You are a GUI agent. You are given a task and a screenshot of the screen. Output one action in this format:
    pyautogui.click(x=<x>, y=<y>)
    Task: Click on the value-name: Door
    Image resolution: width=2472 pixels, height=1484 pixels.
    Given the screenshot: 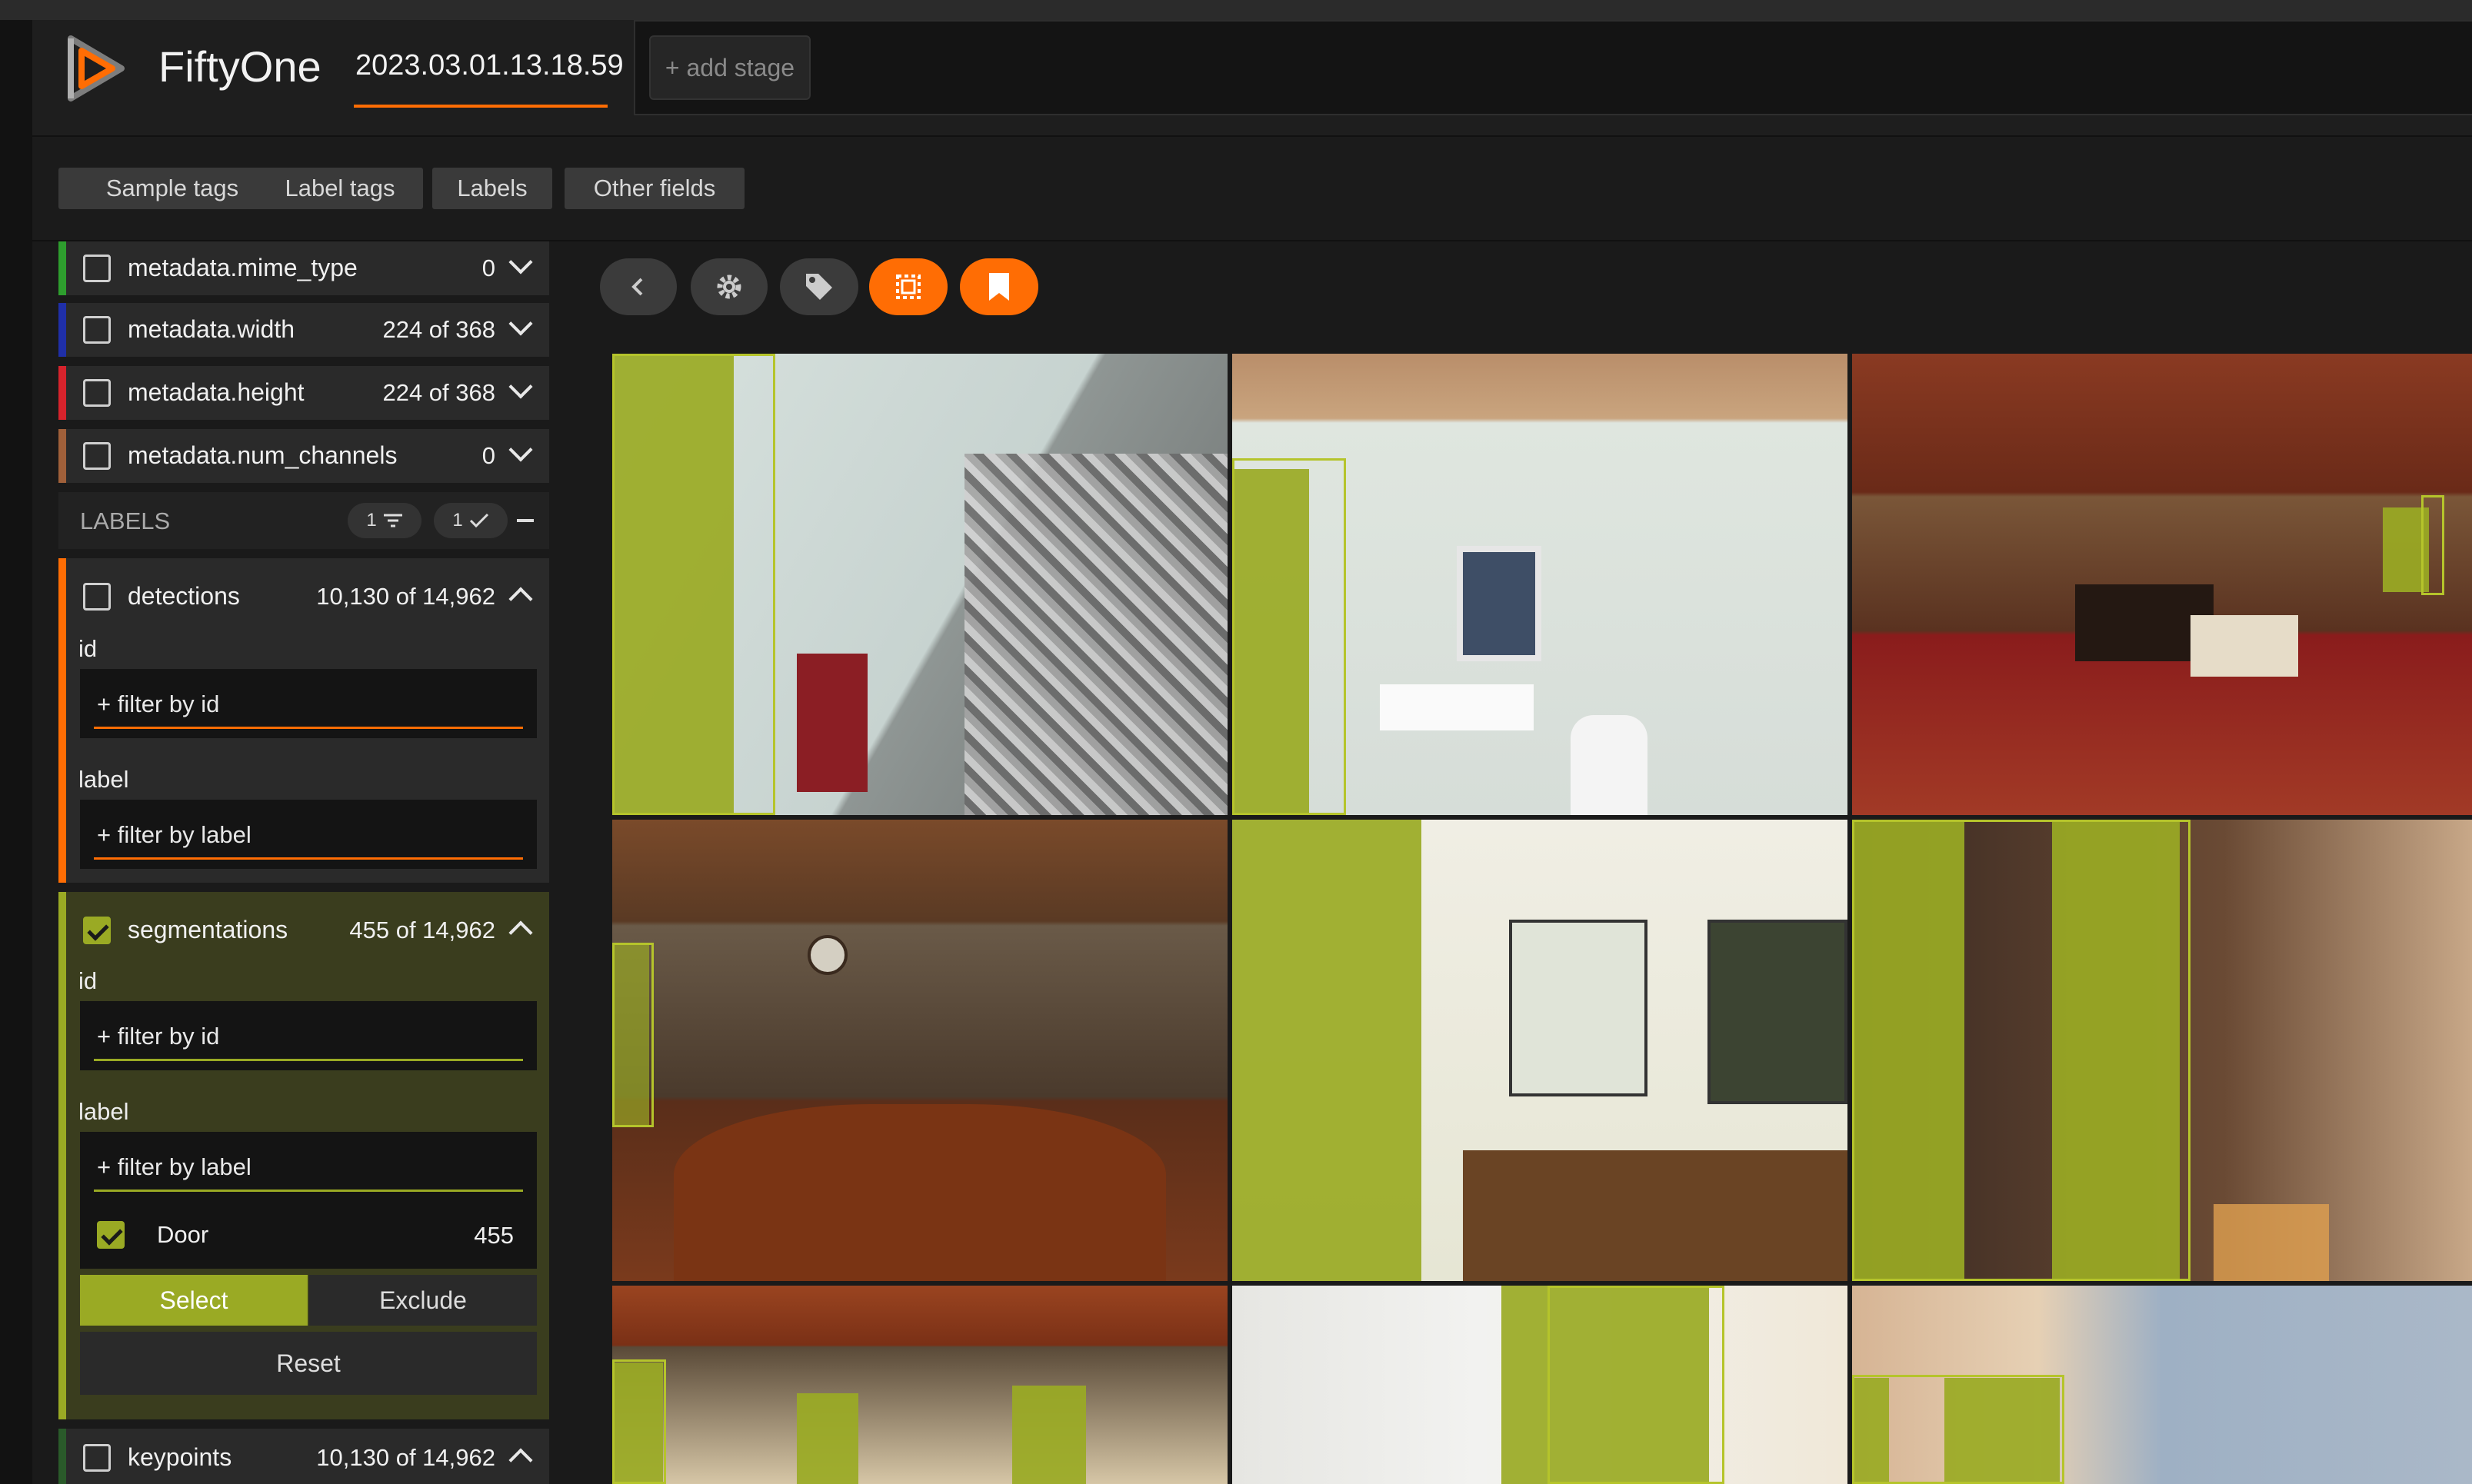 What is the action you would take?
    pyautogui.click(x=183, y=1235)
    